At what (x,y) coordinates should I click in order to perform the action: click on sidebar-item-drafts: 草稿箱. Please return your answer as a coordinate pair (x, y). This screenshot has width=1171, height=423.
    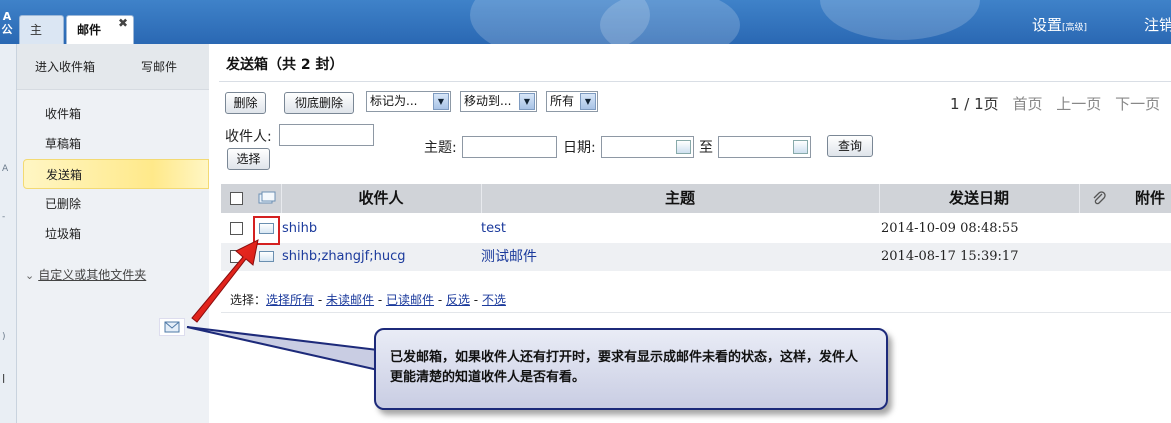
    Looking at the image, I should click on (113, 144).